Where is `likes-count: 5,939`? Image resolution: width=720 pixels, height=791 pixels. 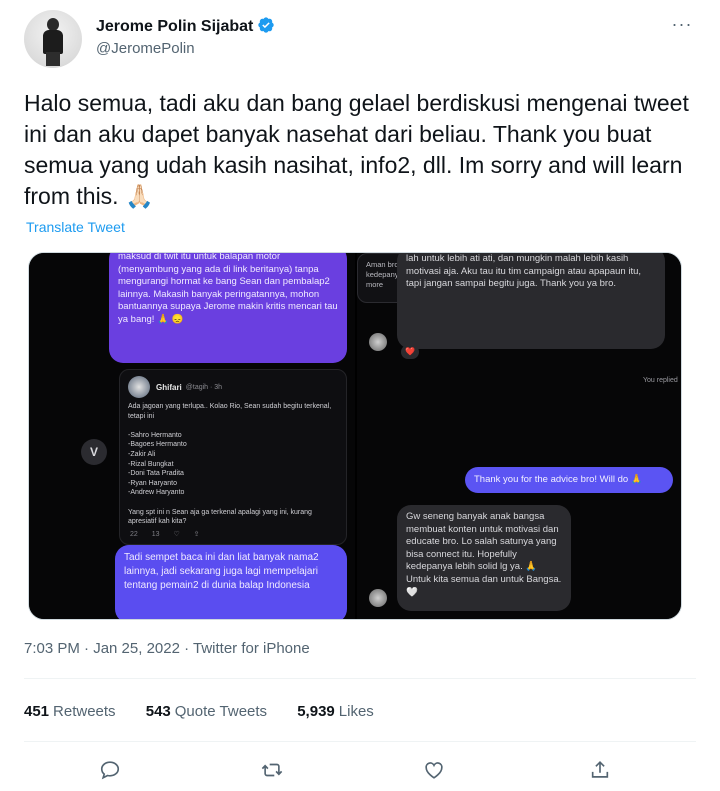 likes-count: 5,939 is located at coordinates (316, 711).